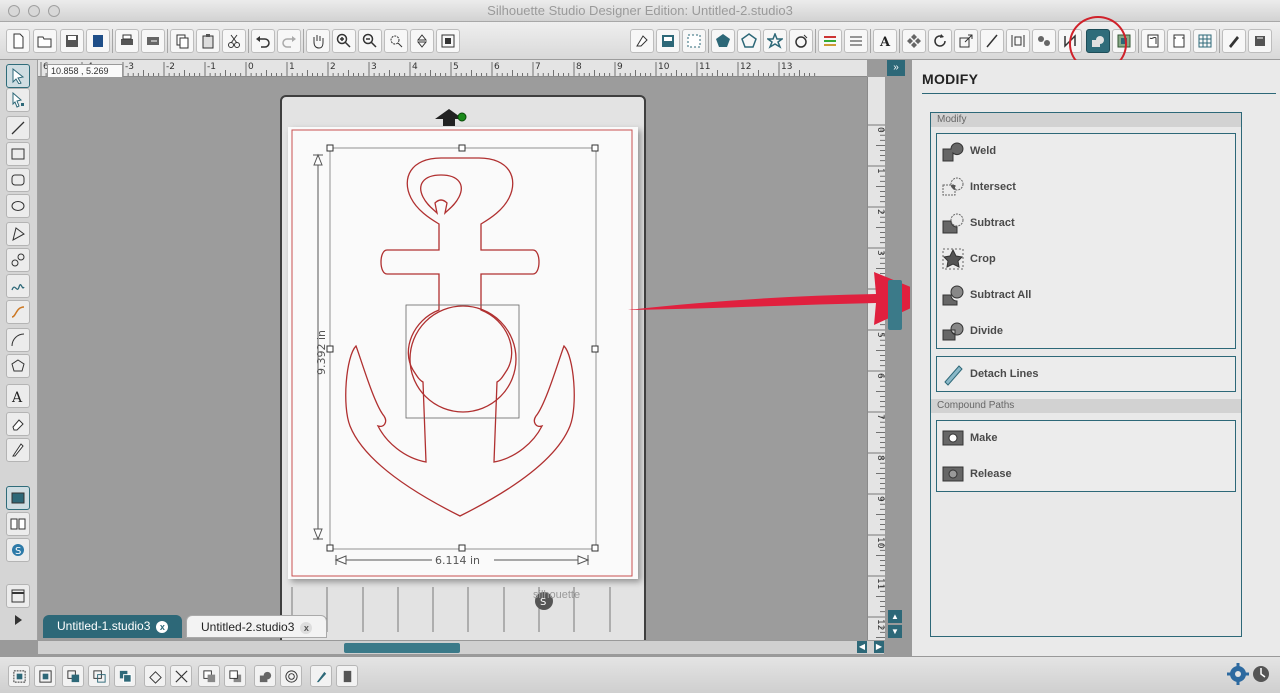  What do you see at coordinates (985, 295) in the screenshot?
I see `subtract-all-button: Subtract All` at bounding box center [985, 295].